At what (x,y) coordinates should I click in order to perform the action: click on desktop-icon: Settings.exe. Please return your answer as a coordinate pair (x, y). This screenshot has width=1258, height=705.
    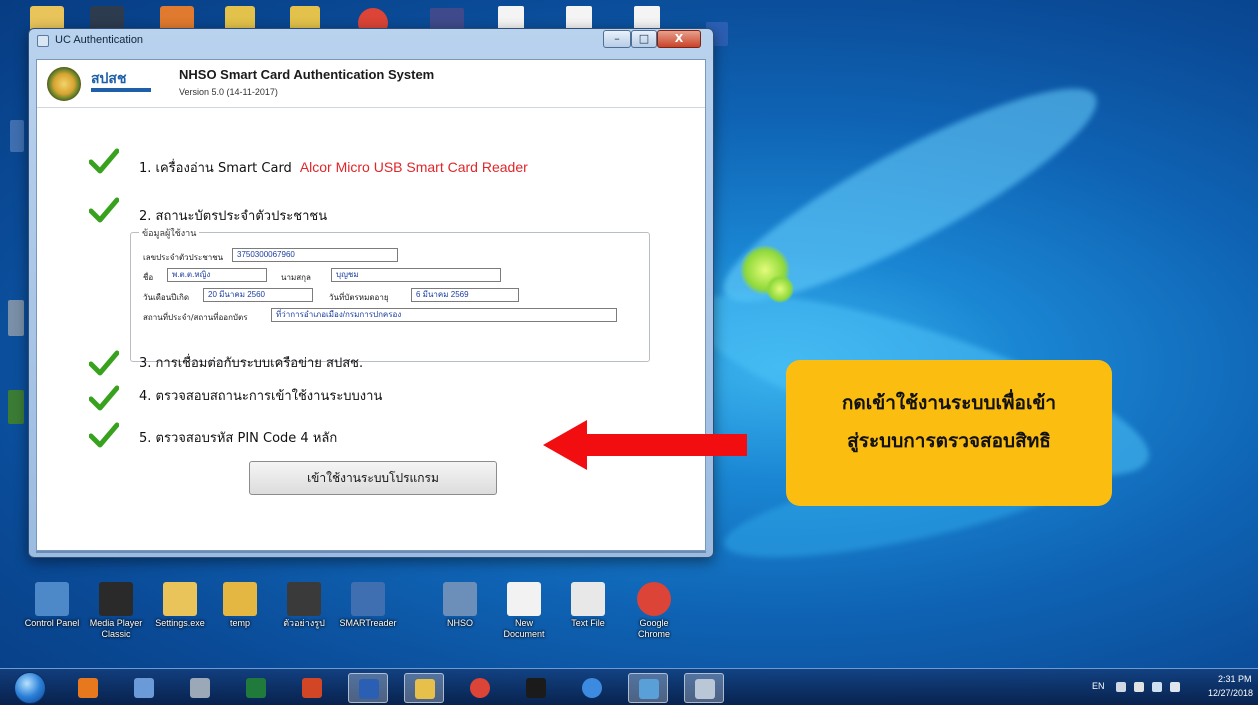
    Looking at the image, I should click on (180, 605).